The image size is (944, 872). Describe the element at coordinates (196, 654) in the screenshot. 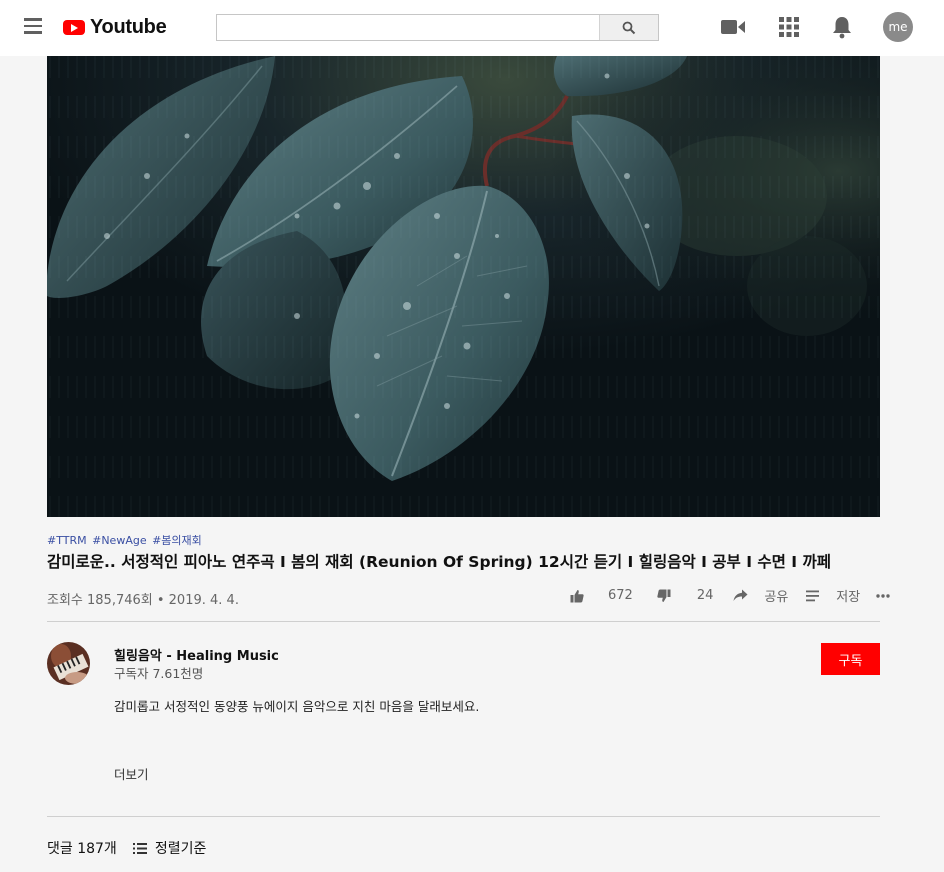

I see `channel-name: 힐링음악 - Healing Music` at that location.